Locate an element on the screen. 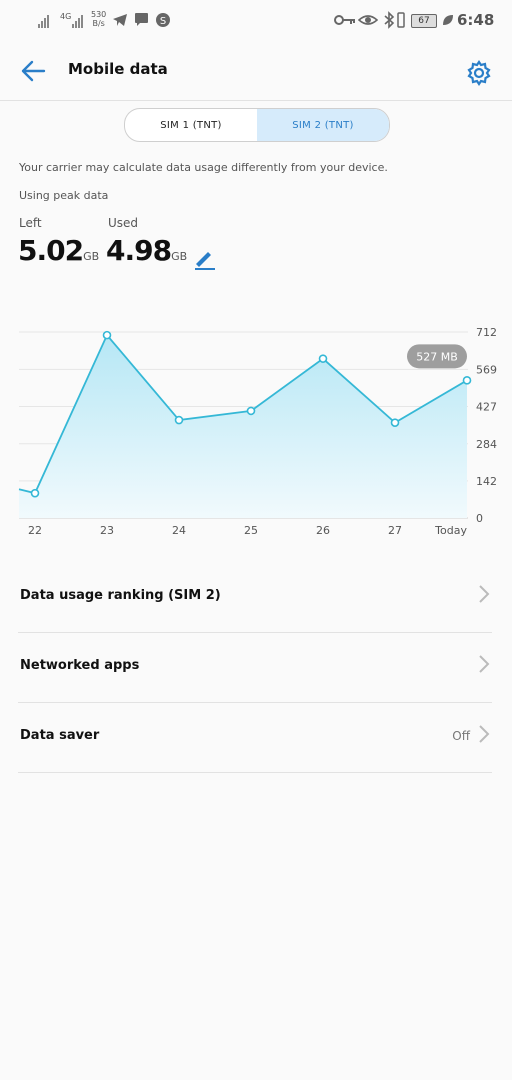  x-tick-label: 24 is located at coordinates (179, 530).